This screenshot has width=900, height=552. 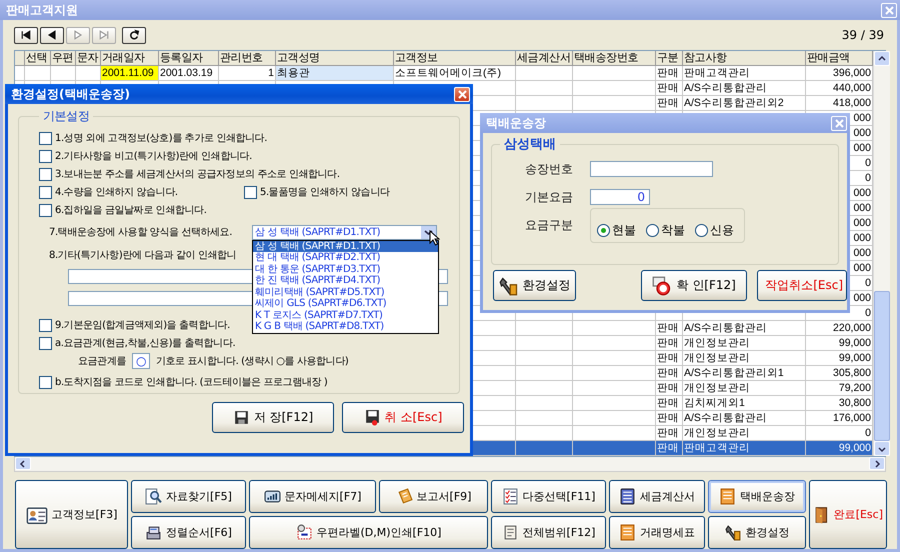 I want to click on option-label: 9.기본운임(합계금액제외)을 출력합니다., so click(x=142, y=325).